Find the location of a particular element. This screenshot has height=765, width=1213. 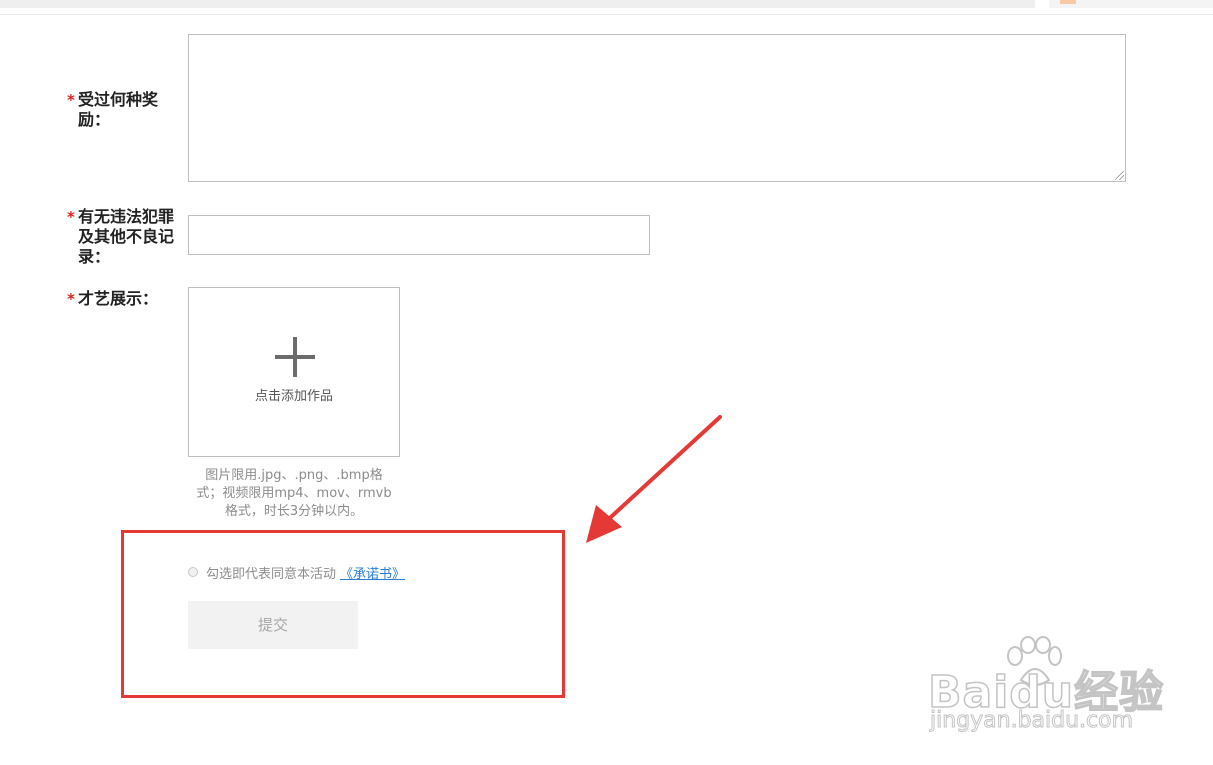

record-label: * 有无违法犯罪 及其他不良记 录： is located at coordinates (121, 237).